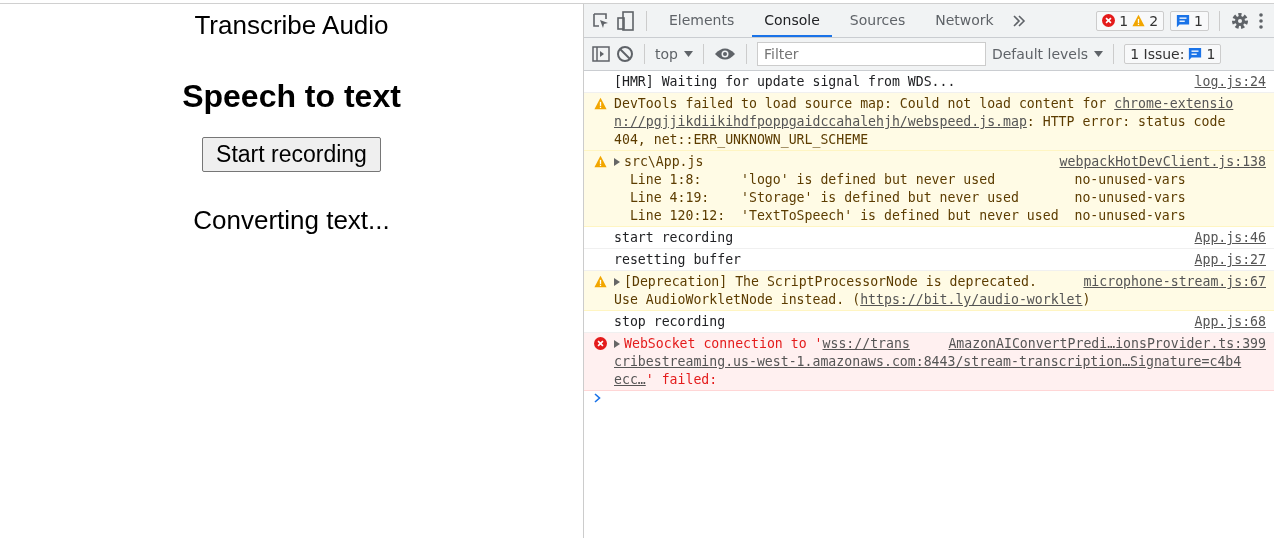 The height and width of the screenshot is (538, 1274). Describe the element at coordinates (964, 20) in the screenshot. I see `devtools-tab: Network` at that location.